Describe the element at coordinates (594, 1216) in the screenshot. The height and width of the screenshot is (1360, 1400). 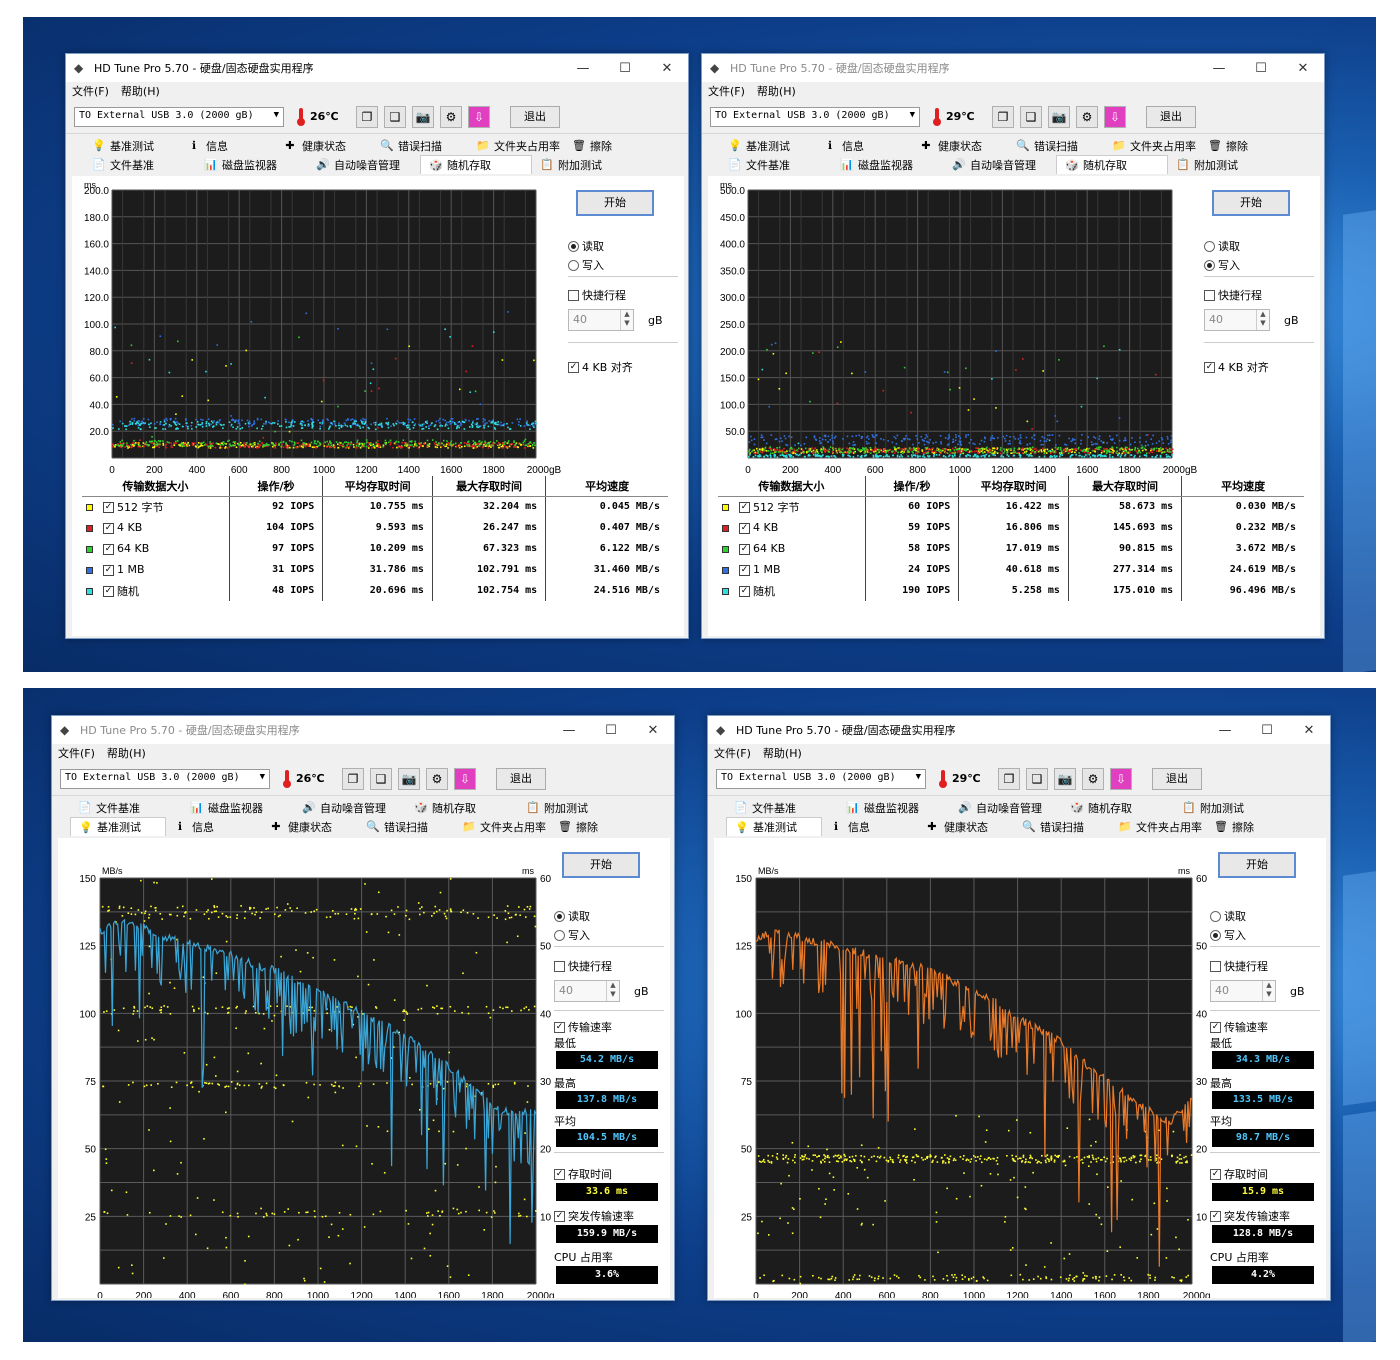
I see `burst-rate-checkbox: ✓ 突发传输速率` at that location.